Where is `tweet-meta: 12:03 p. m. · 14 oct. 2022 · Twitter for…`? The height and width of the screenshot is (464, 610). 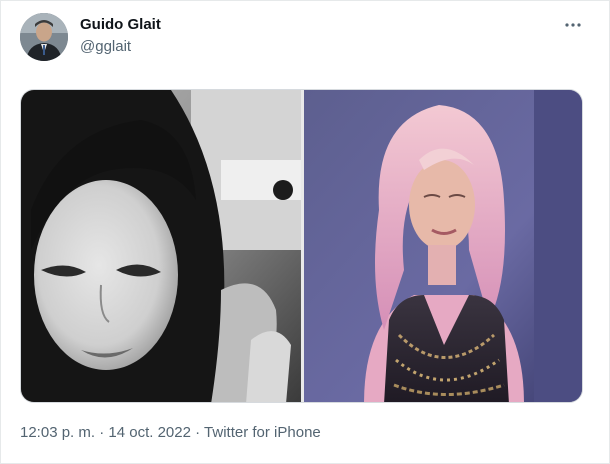
tweet-meta: 12:03 p. m. · 14 oct. 2022 · Twitter for… is located at coordinates (170, 433).